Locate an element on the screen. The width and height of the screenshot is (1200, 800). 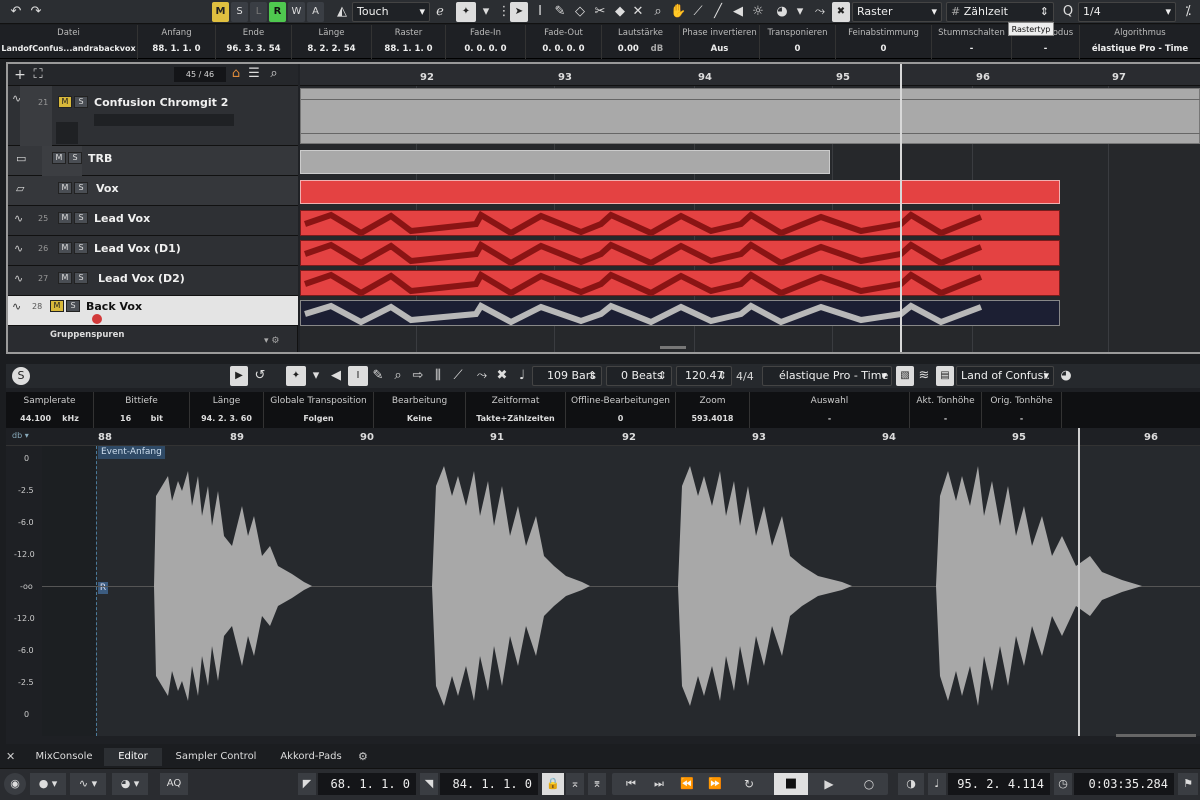
track-lead-vox-d1: ∿ 26 M S Lead Vox (D1) is located at coordinates (153, 251).